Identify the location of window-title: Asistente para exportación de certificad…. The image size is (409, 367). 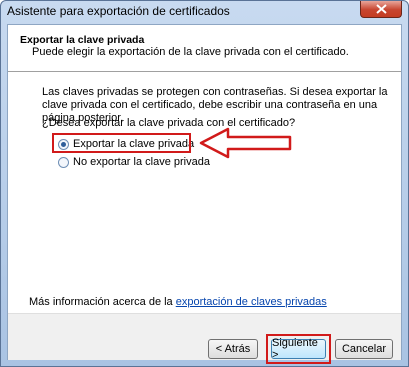
(118, 11).